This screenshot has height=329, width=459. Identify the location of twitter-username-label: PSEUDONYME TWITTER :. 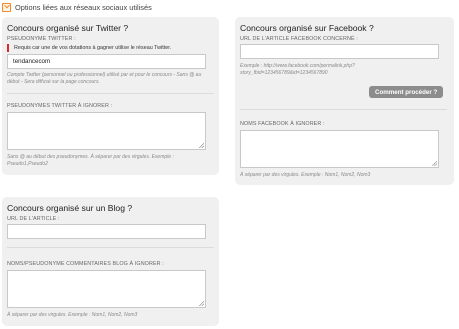
(41, 39).